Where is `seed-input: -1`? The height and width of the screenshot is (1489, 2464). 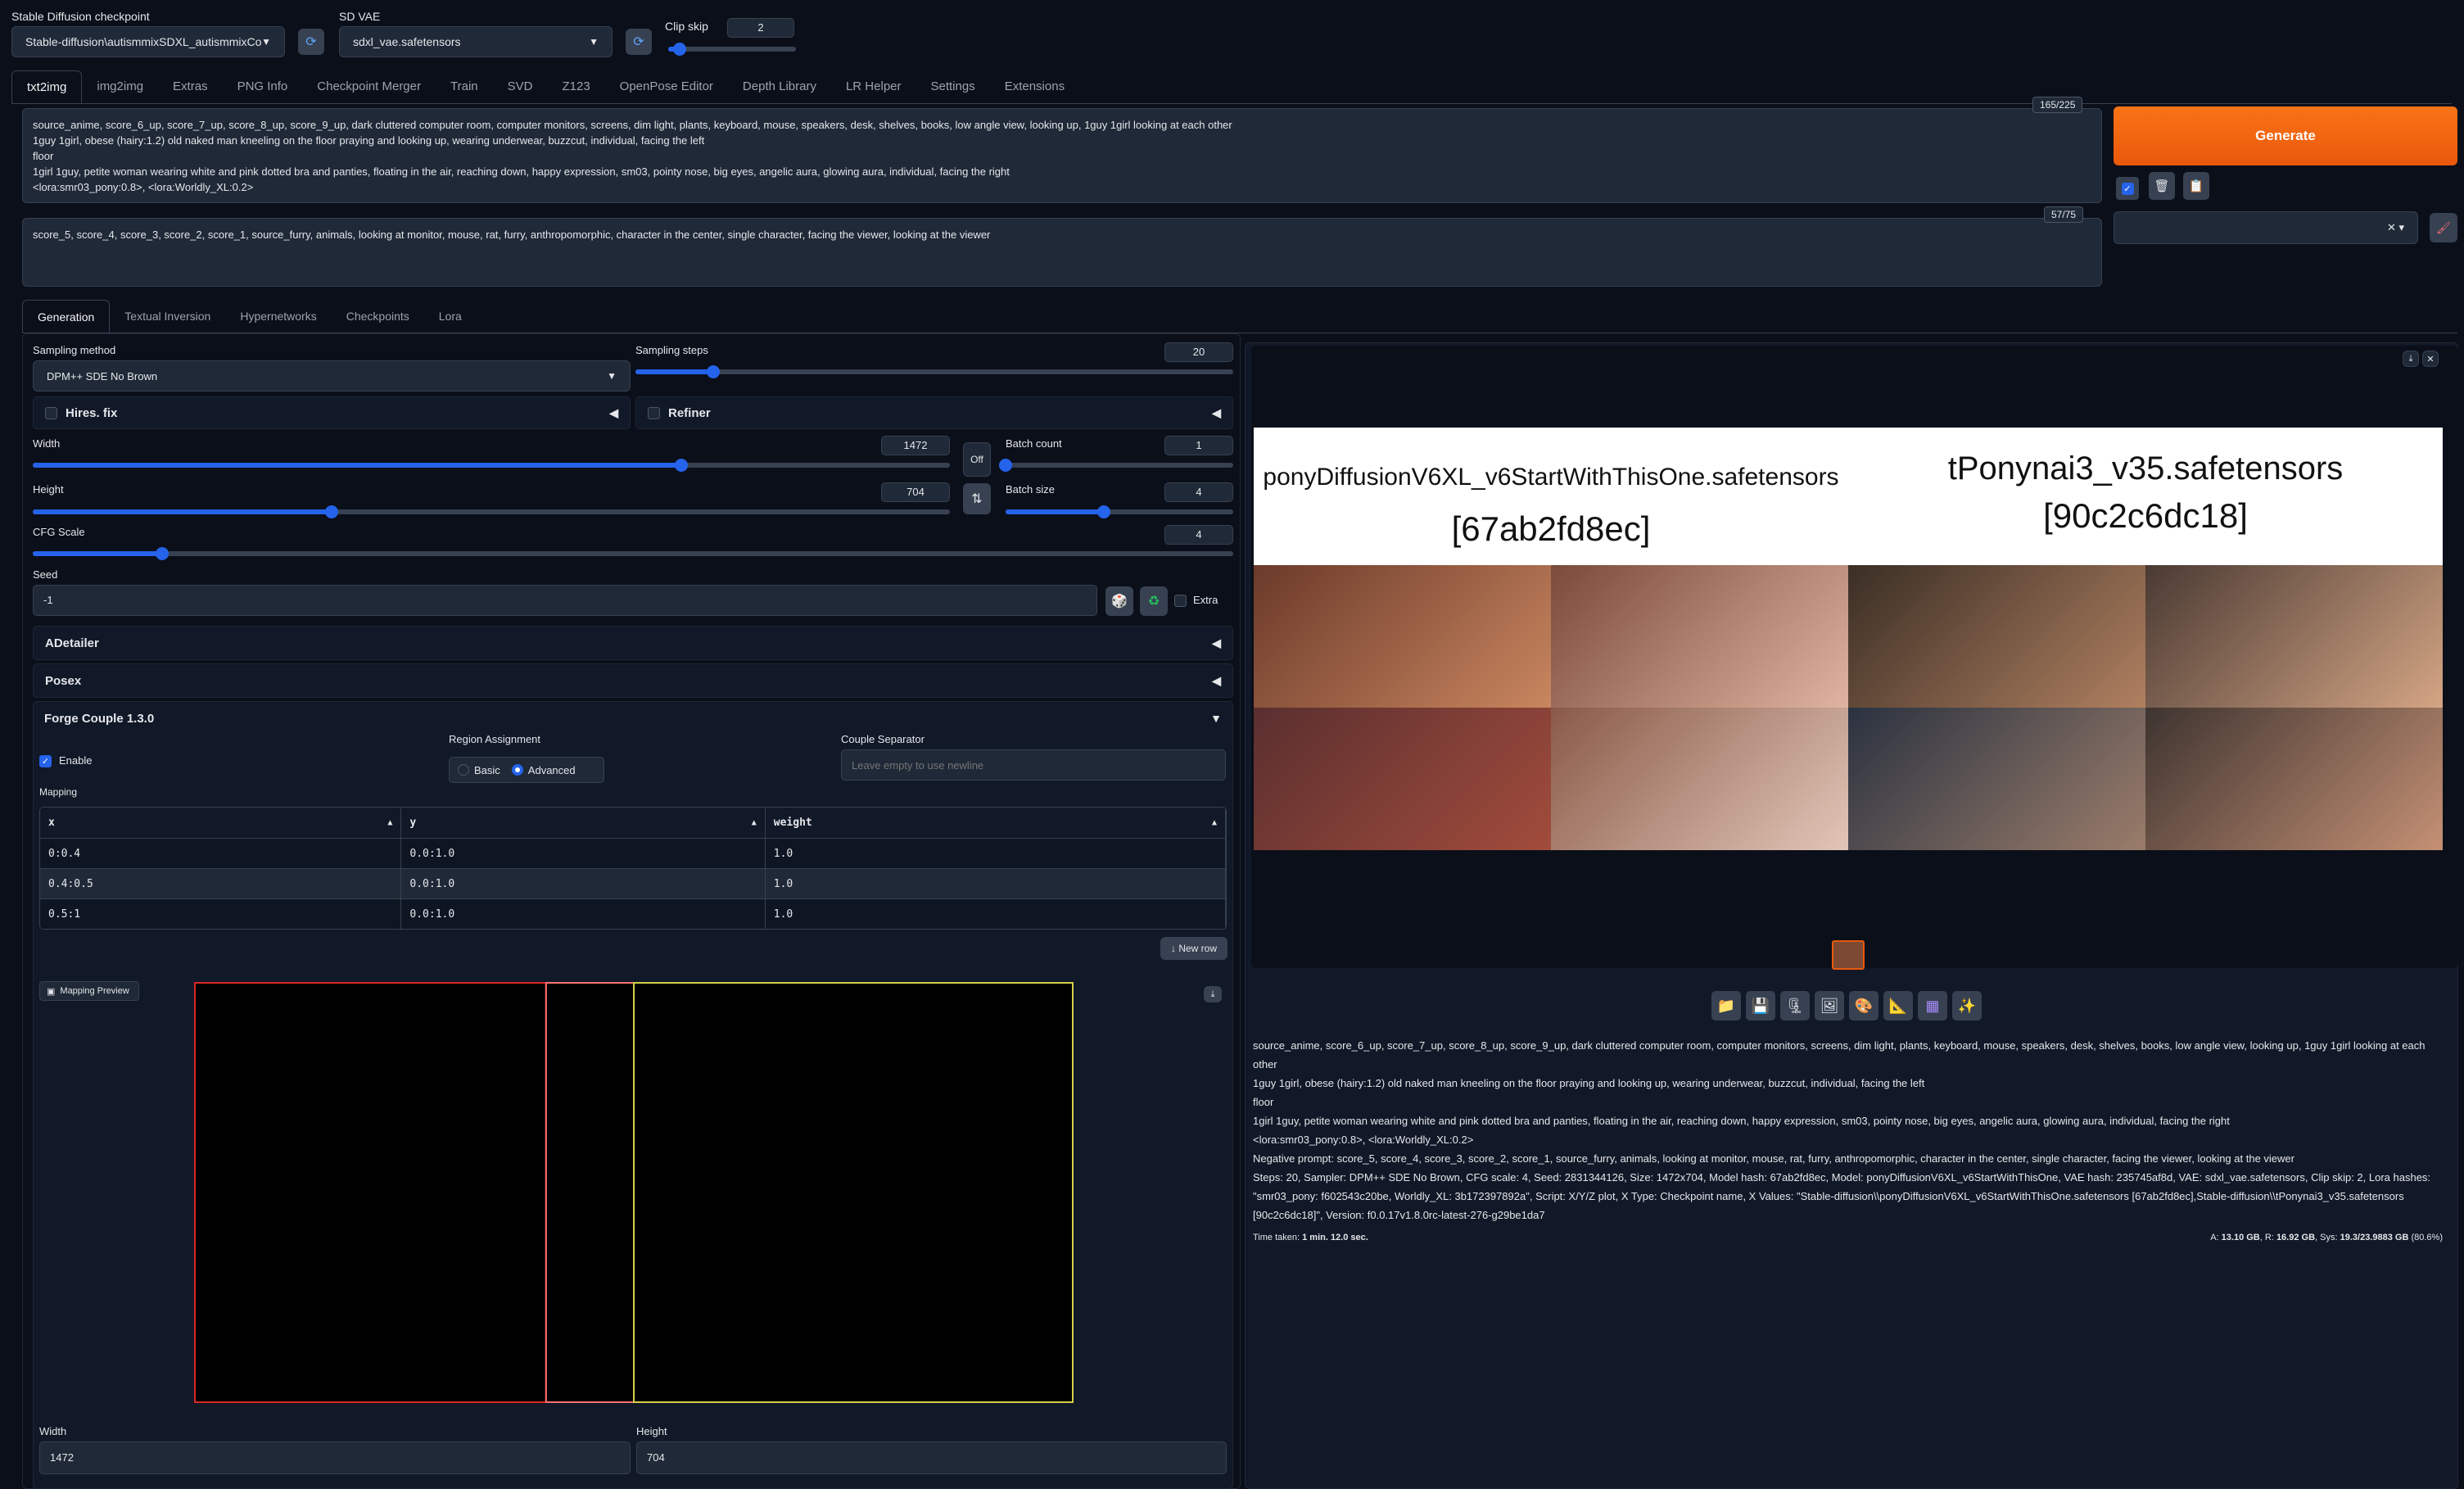 seed-input: -1 is located at coordinates (565, 600).